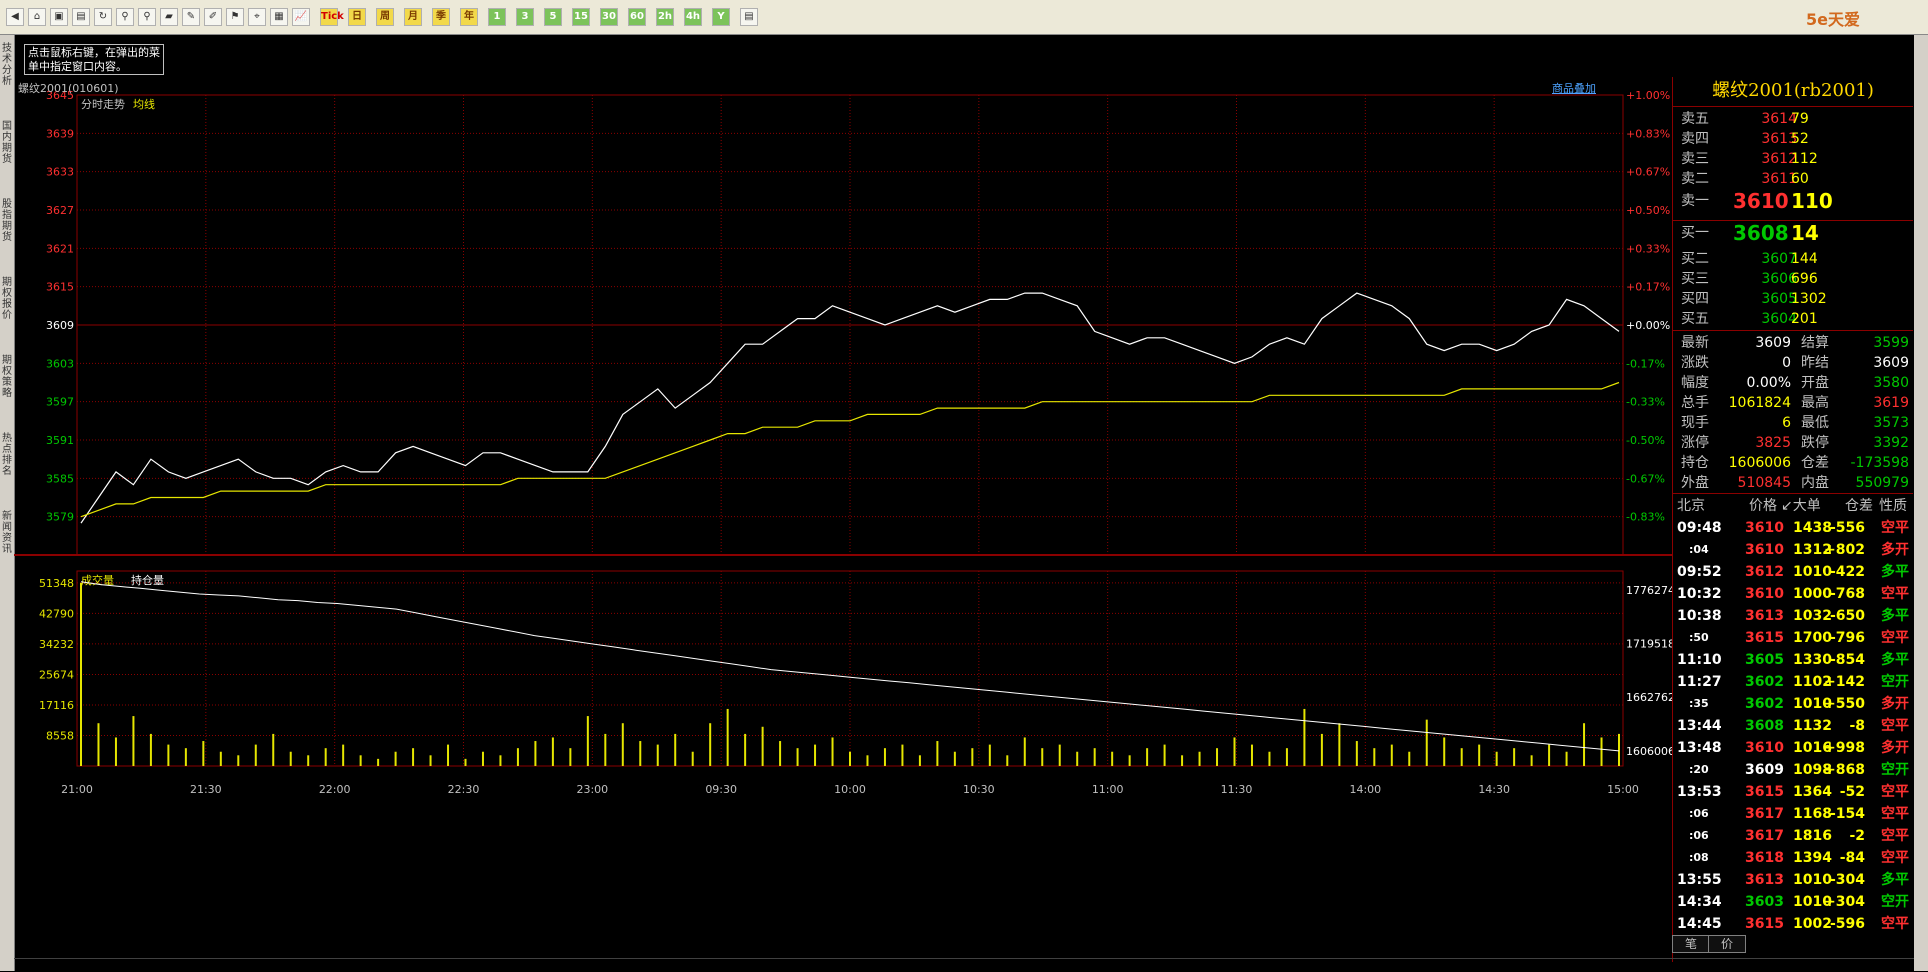 The image size is (1928, 972). What do you see at coordinates (103, 17) in the screenshot?
I see `toolbar-button-4: ↻` at bounding box center [103, 17].